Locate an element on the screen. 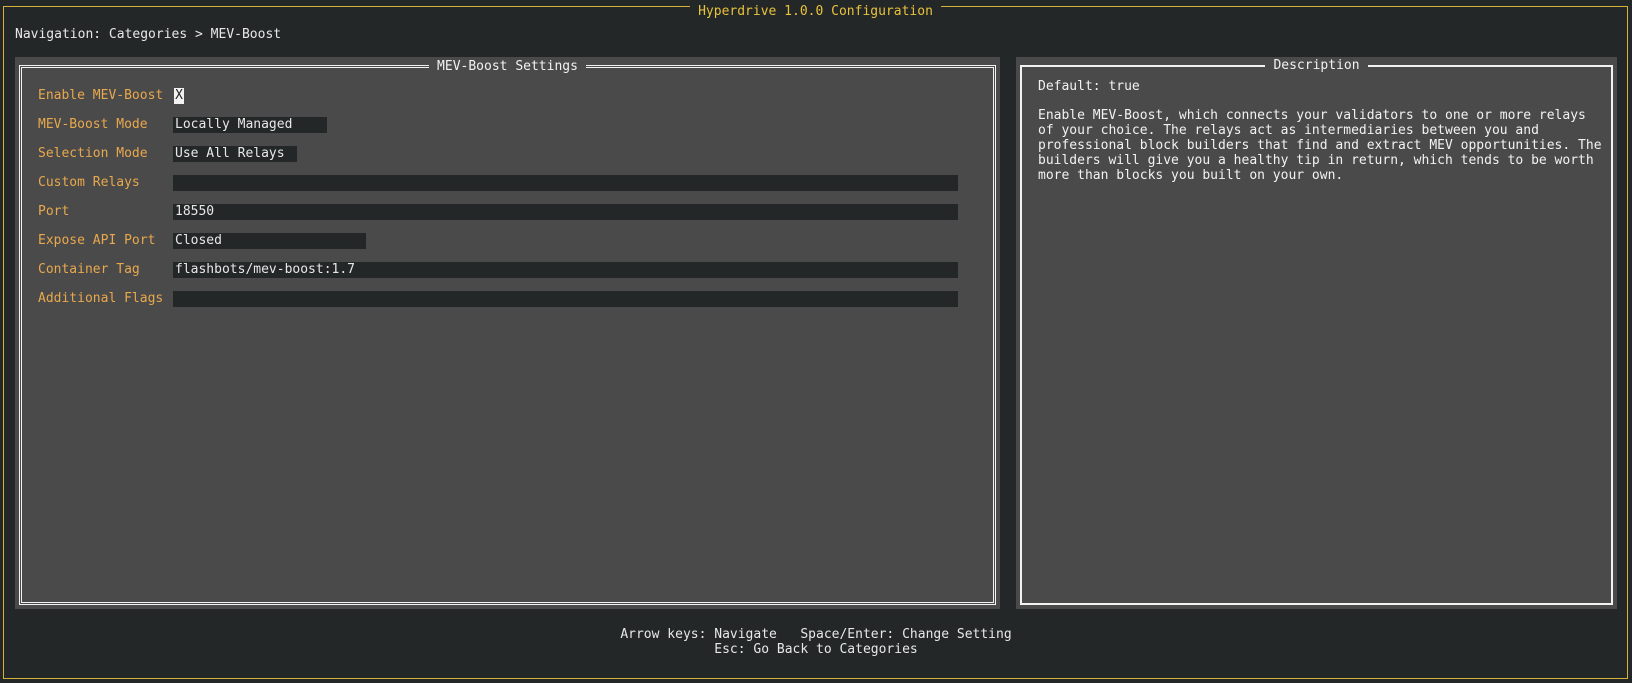 The width and height of the screenshot is (1632, 683). selection-mode-dropdown: Use All Relays is located at coordinates (235, 154).